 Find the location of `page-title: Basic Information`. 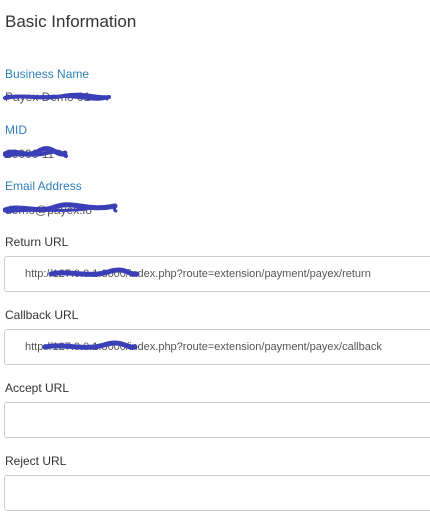

page-title: Basic Information is located at coordinates (71, 21).